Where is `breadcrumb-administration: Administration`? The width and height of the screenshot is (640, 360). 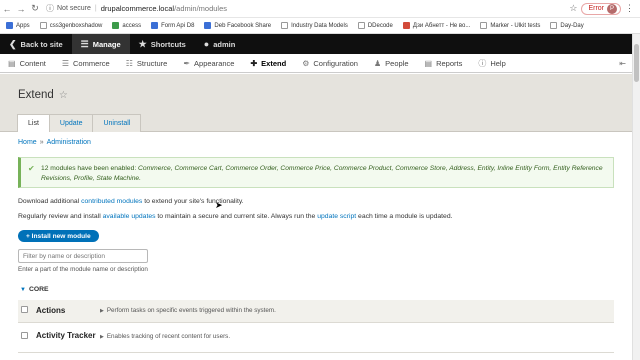 breadcrumb-administration: Administration is located at coordinates (69, 142).